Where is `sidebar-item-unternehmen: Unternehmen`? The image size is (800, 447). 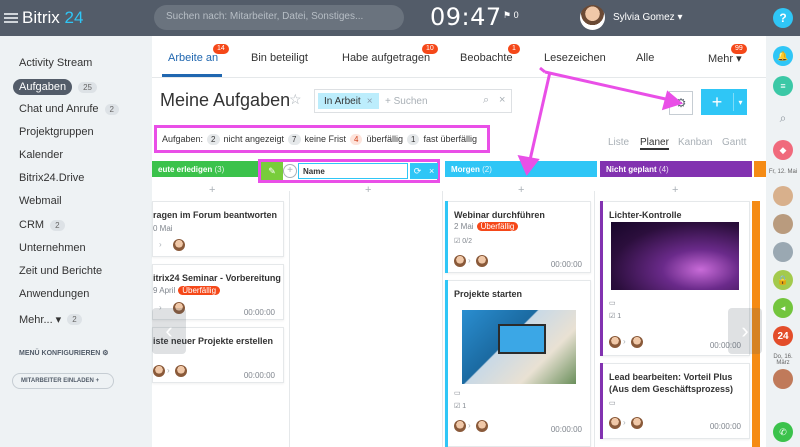
sidebar-item-unternehmen: Unternehmen is located at coordinates (52, 248).